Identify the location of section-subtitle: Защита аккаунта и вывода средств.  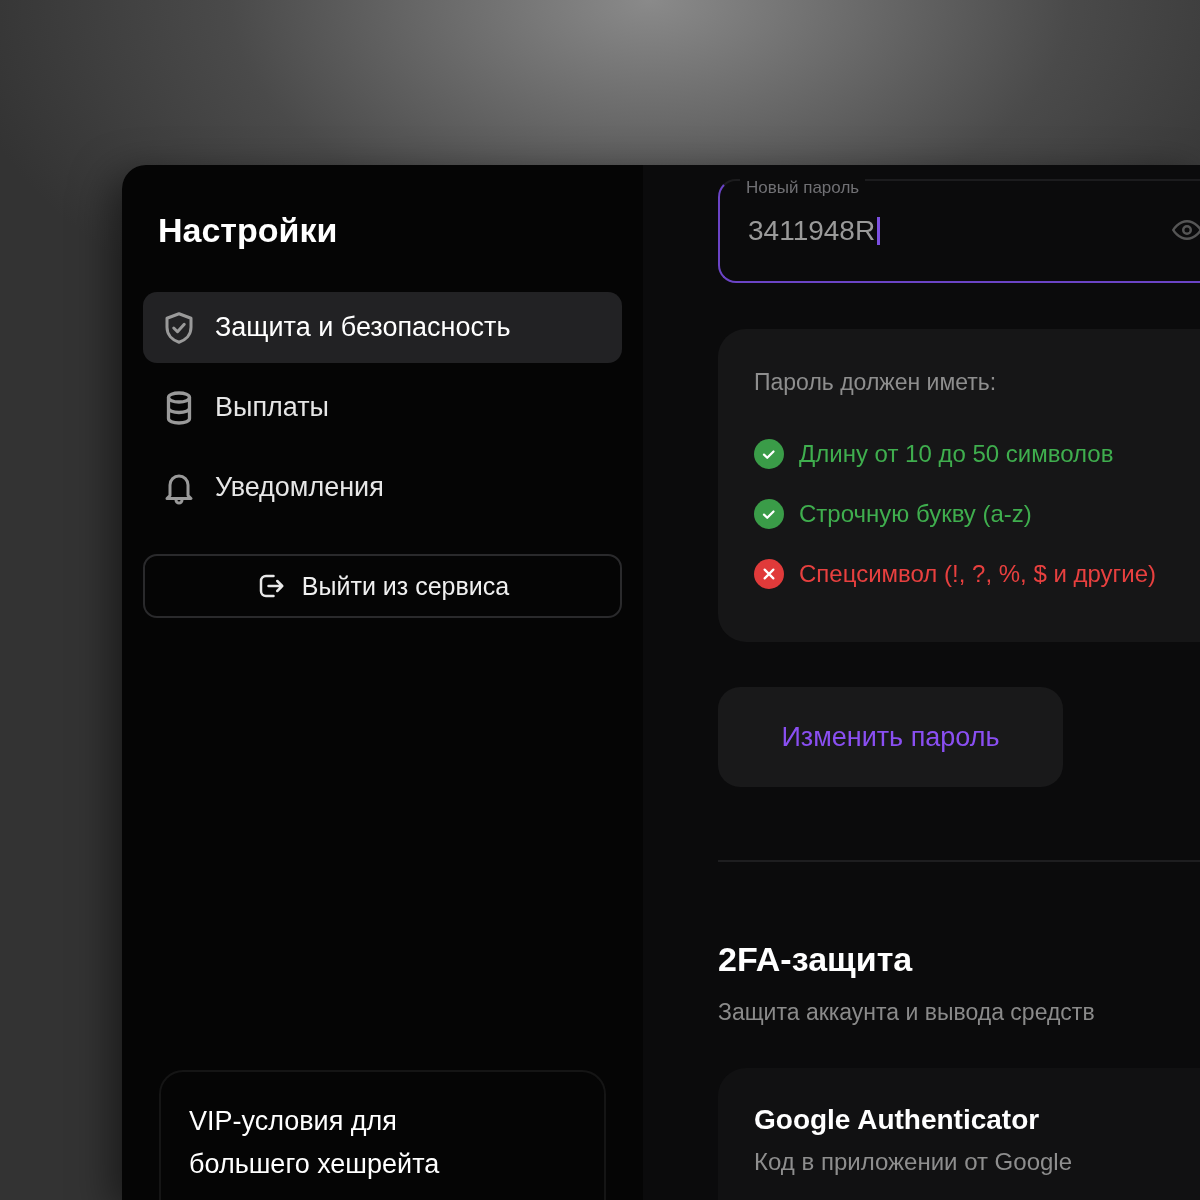
(907, 1012).